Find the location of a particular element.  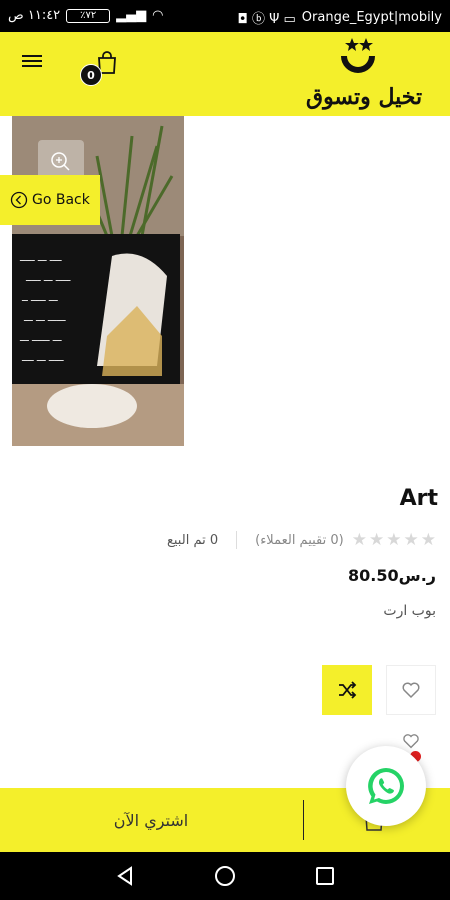

product-description: بوب ارت is located at coordinates (409, 611).